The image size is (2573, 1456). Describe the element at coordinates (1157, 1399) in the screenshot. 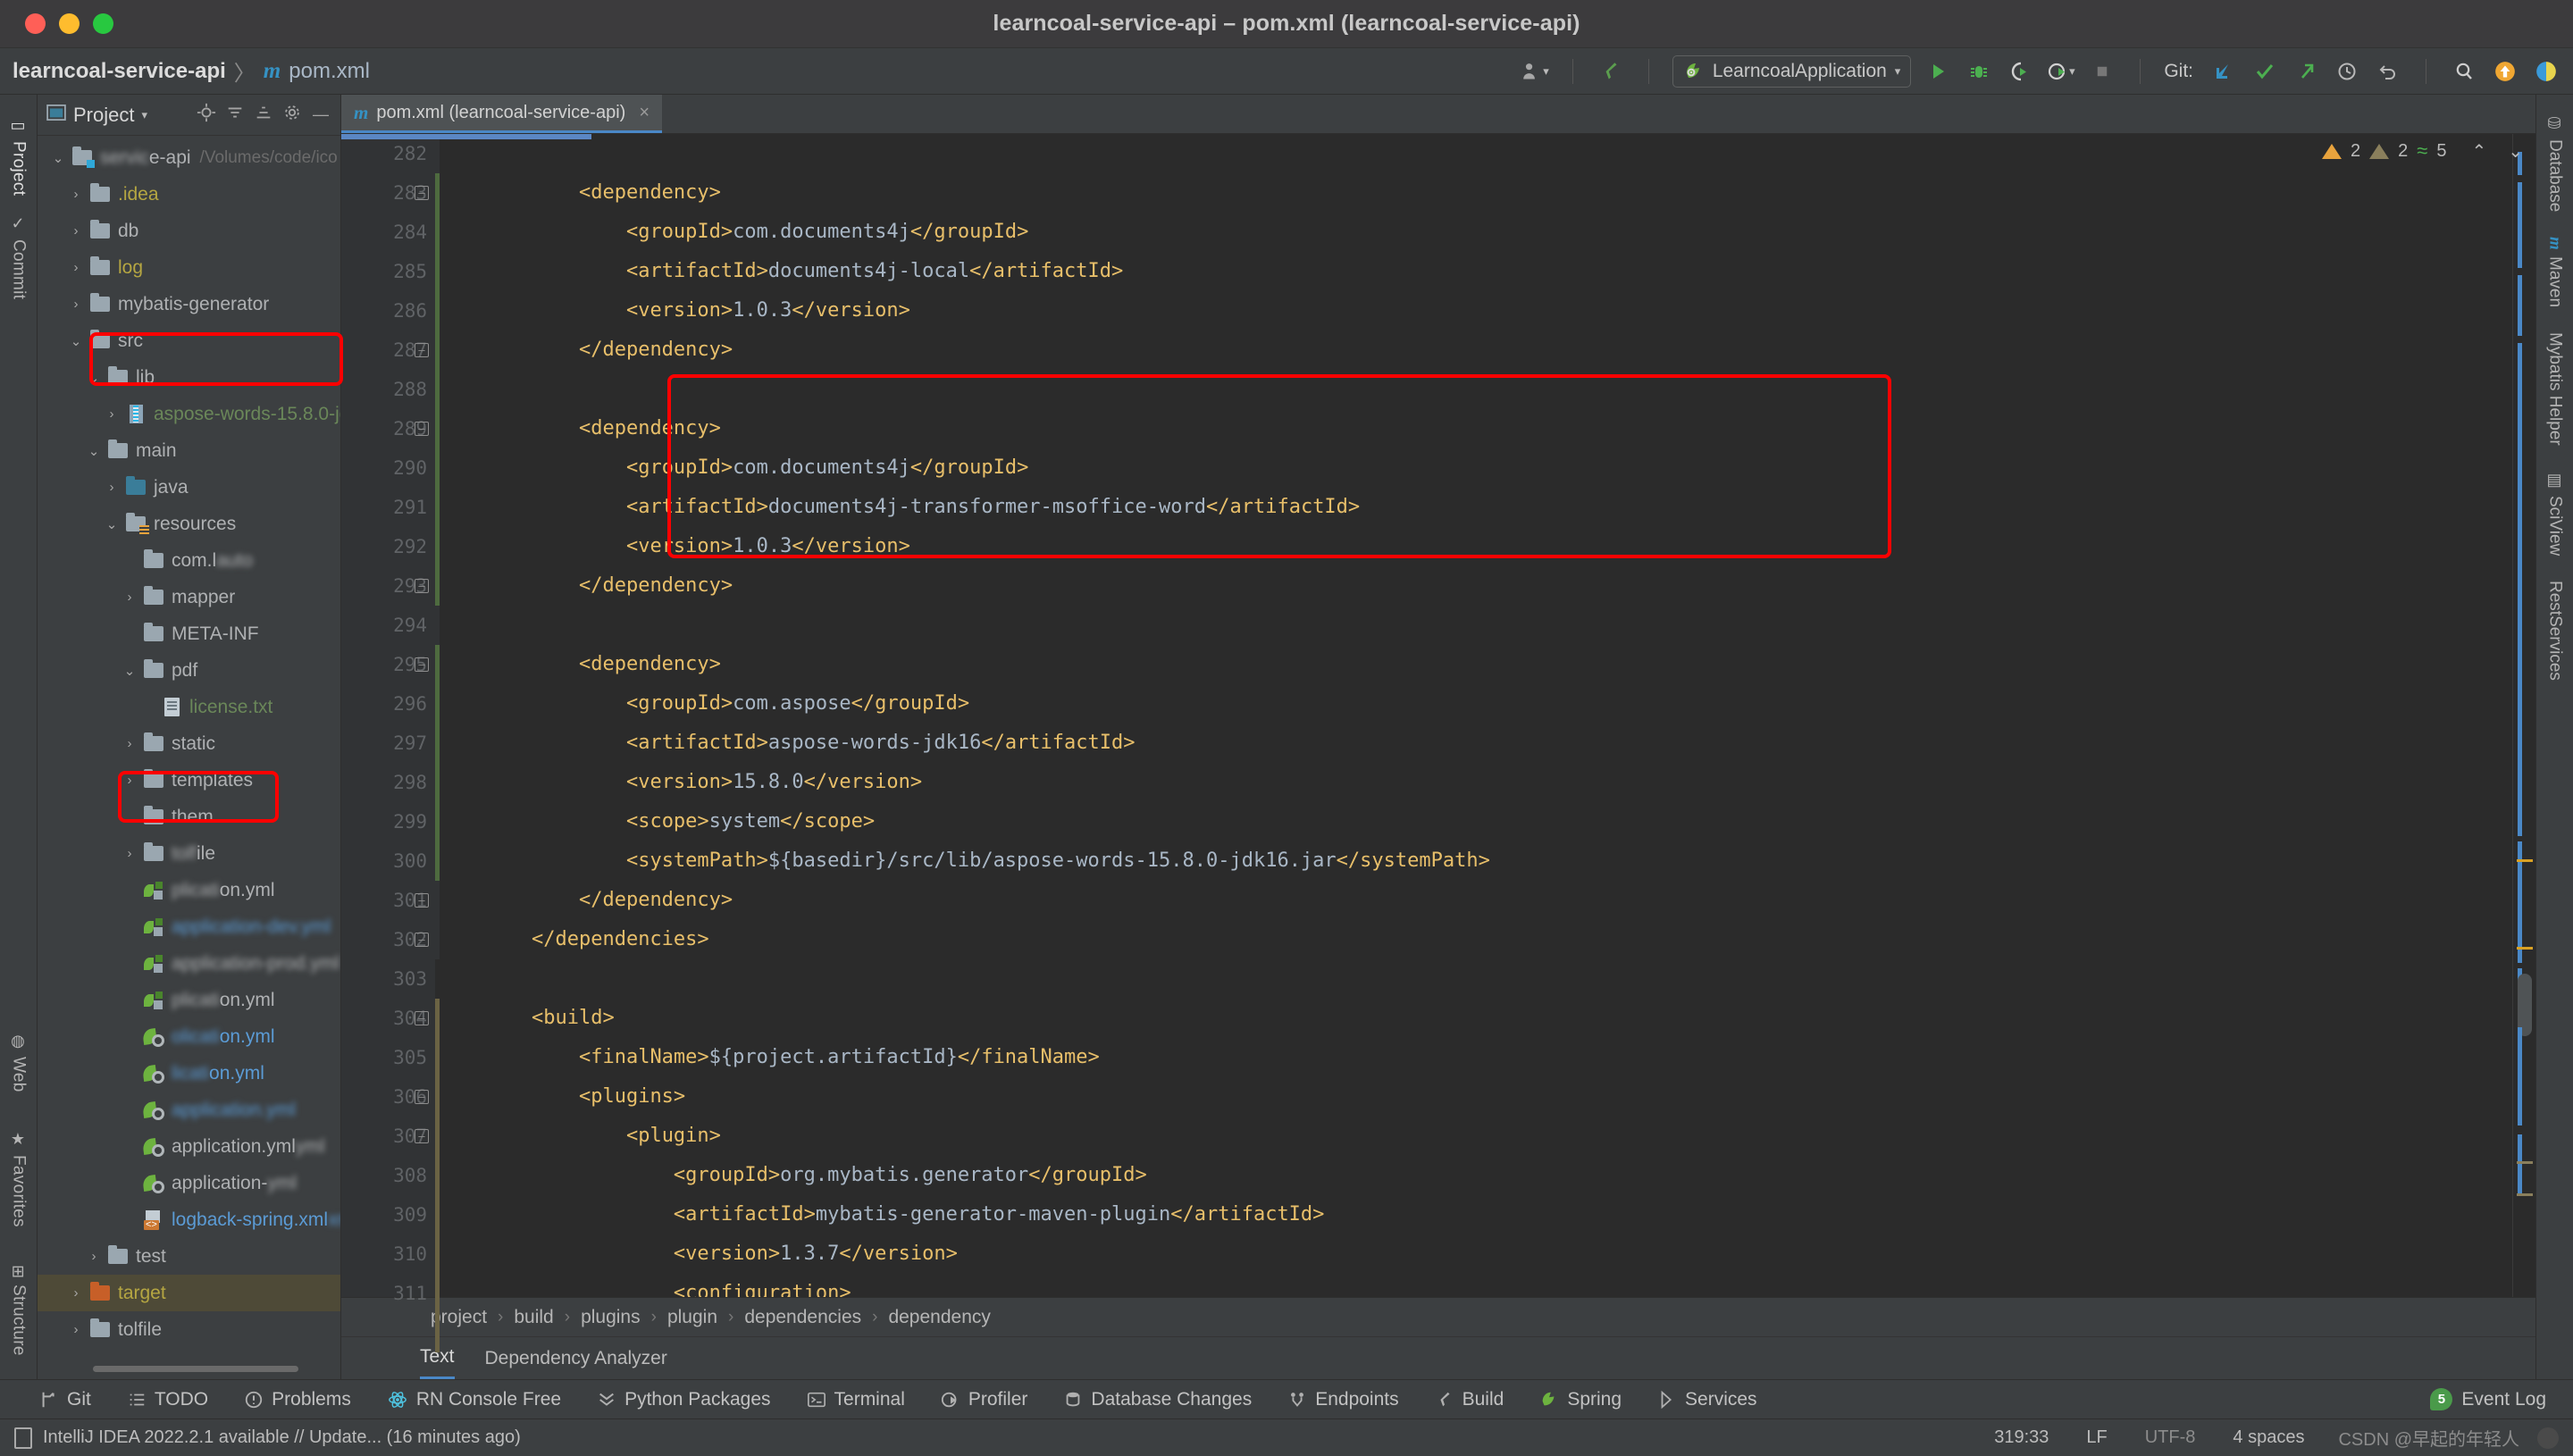

I see `tool-window-database-changes: Database Changes` at that location.